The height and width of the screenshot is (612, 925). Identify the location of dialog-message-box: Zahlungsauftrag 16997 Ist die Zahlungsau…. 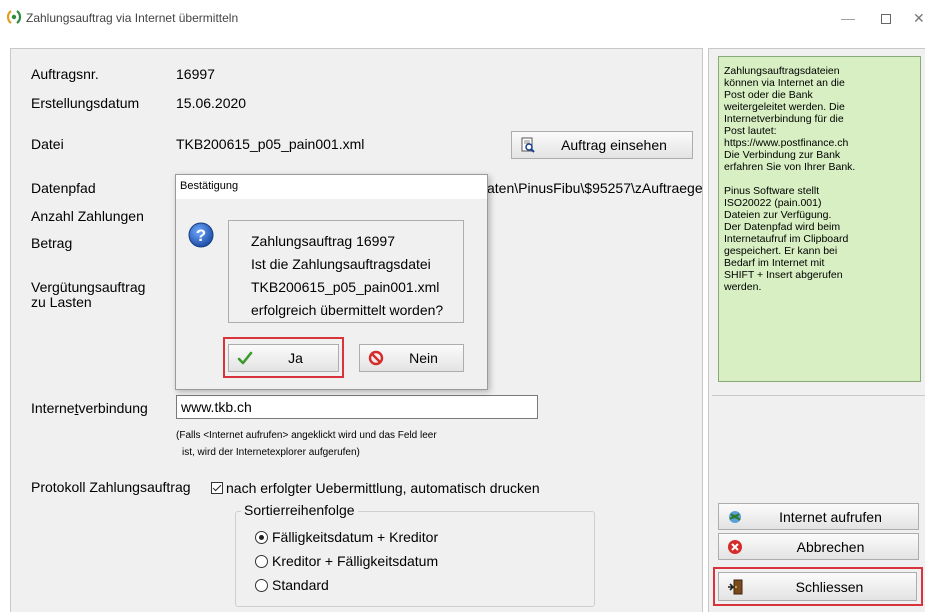
(346, 271).